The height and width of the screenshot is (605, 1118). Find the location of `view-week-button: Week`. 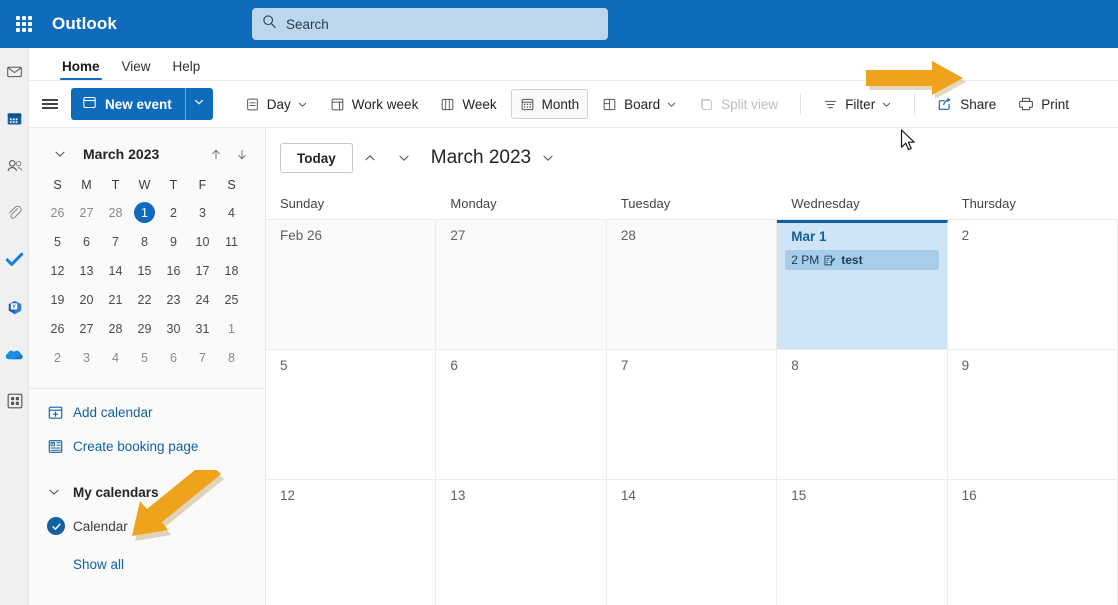

view-week-button: Week is located at coordinates (468, 104).